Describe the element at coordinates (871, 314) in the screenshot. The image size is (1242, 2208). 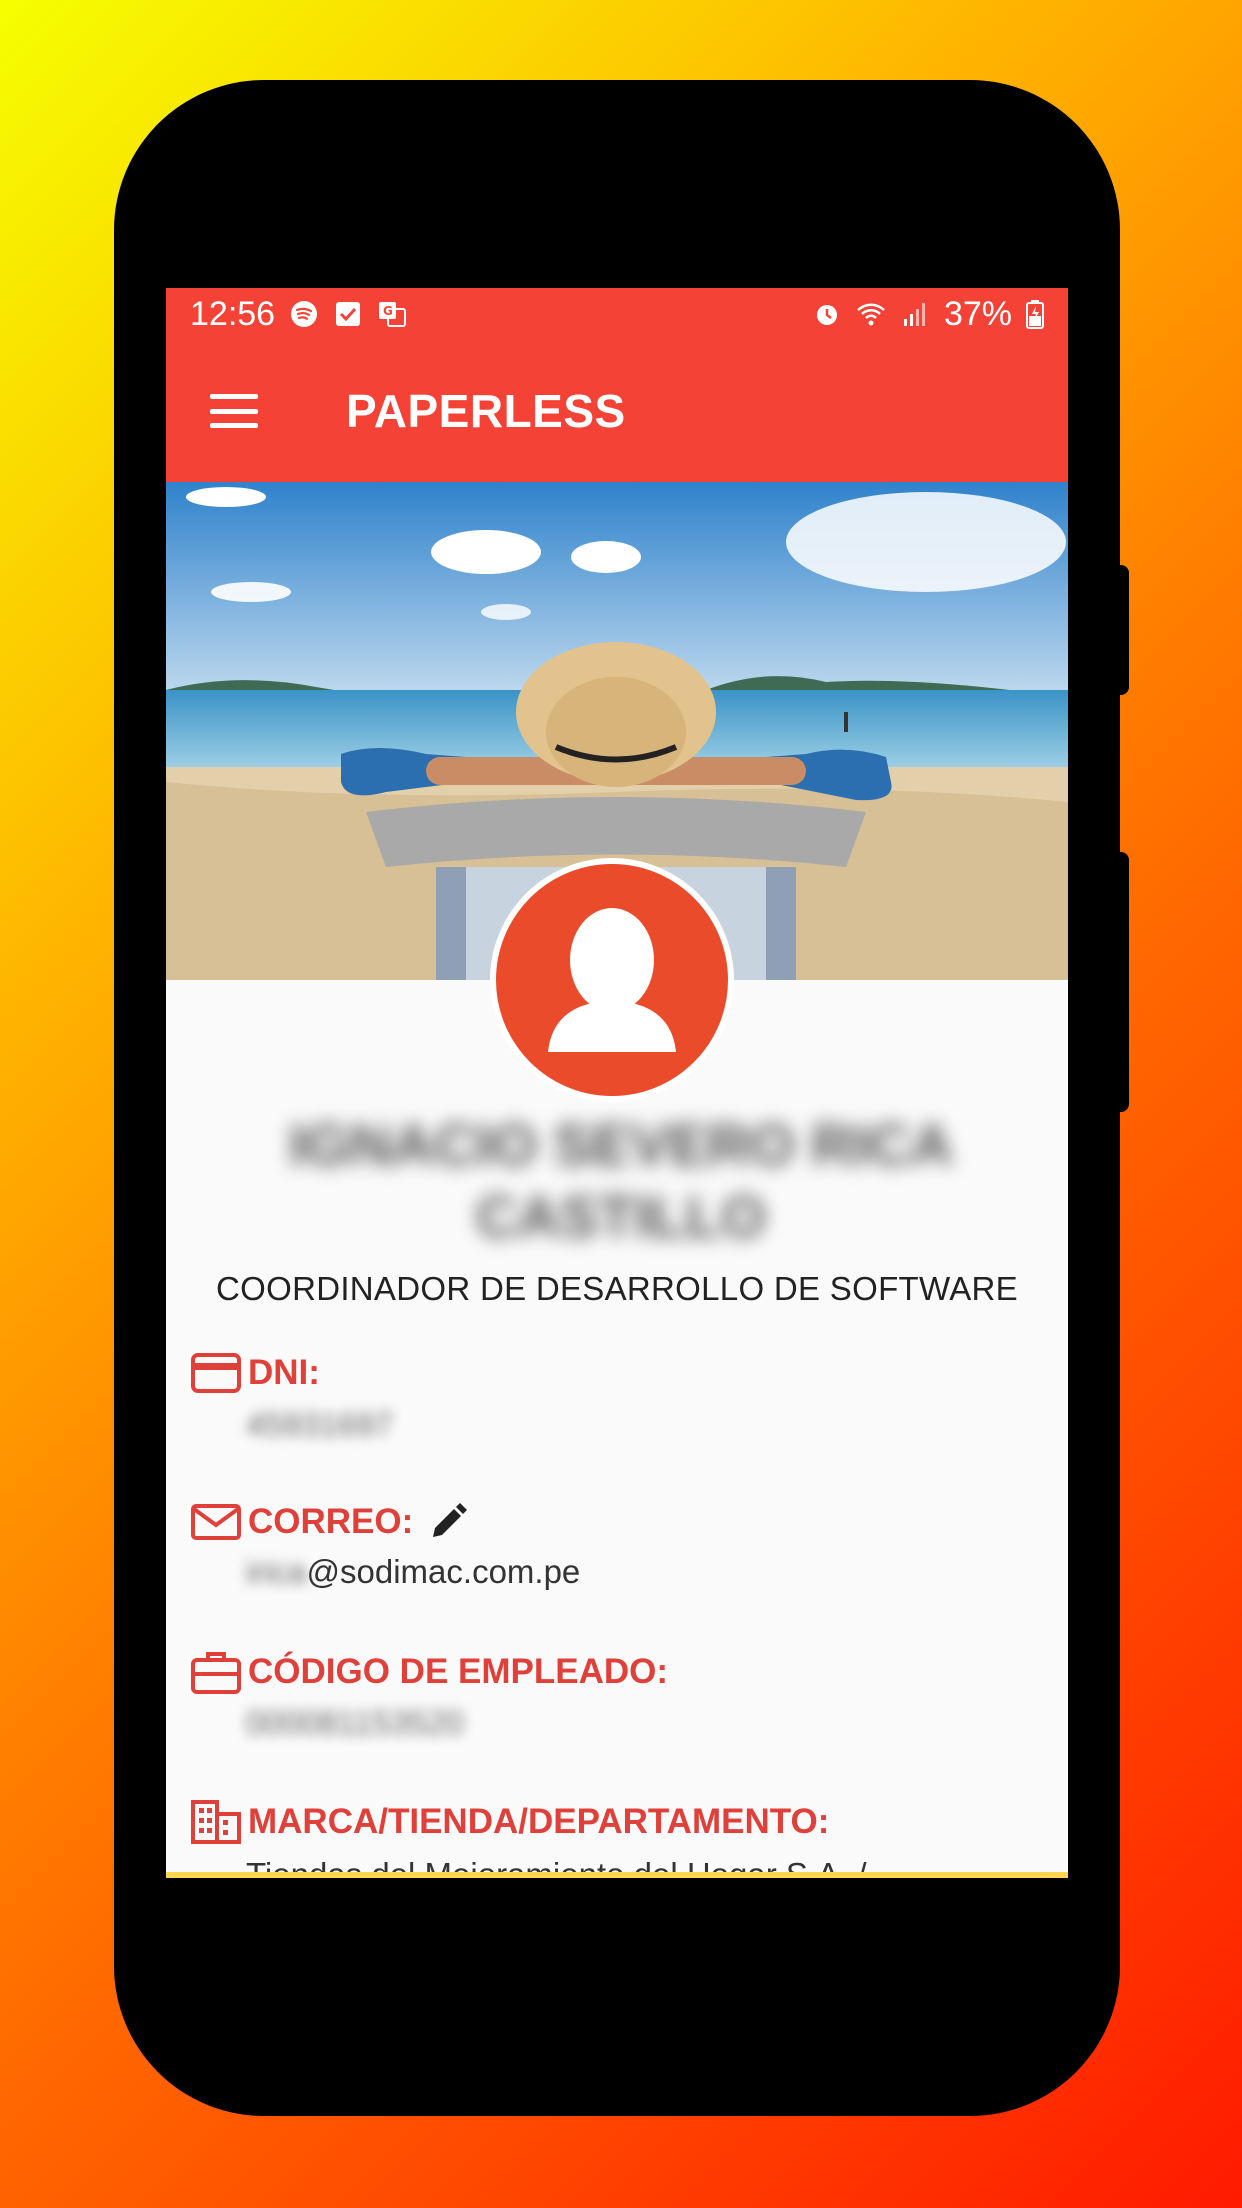
I see `wifi-icon` at that location.